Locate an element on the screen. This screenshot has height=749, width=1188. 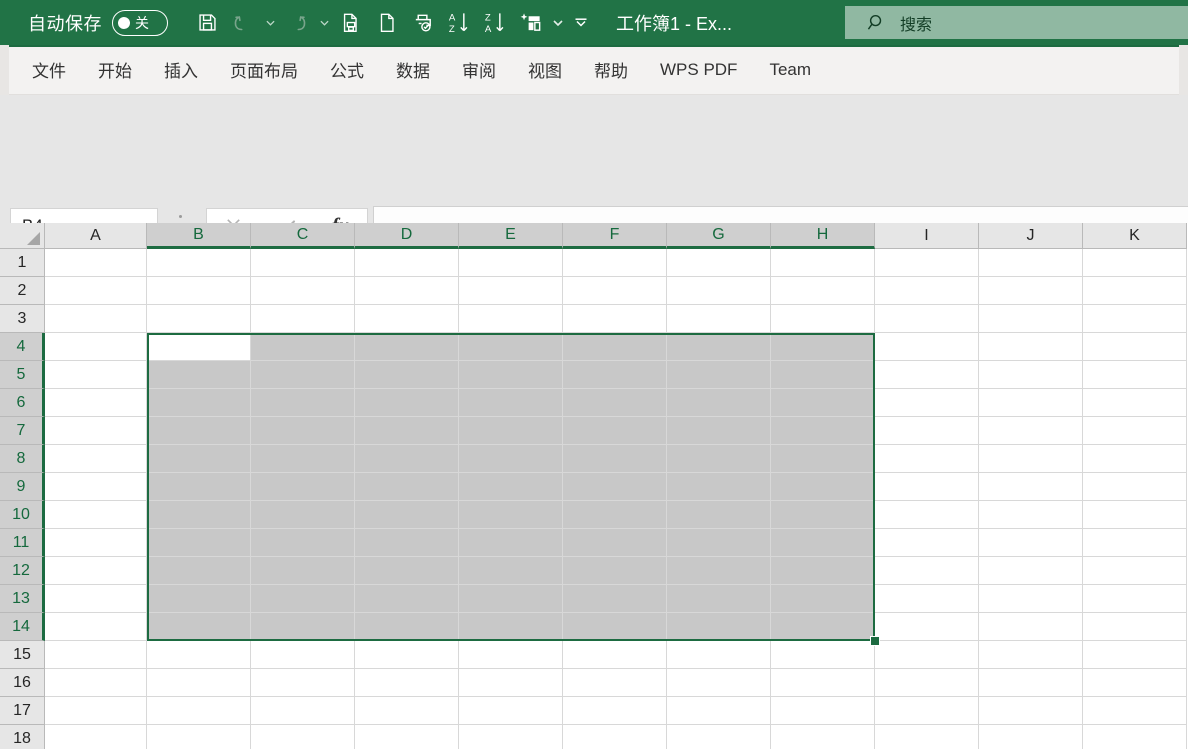
cell-E10 is located at coordinates (511, 515).